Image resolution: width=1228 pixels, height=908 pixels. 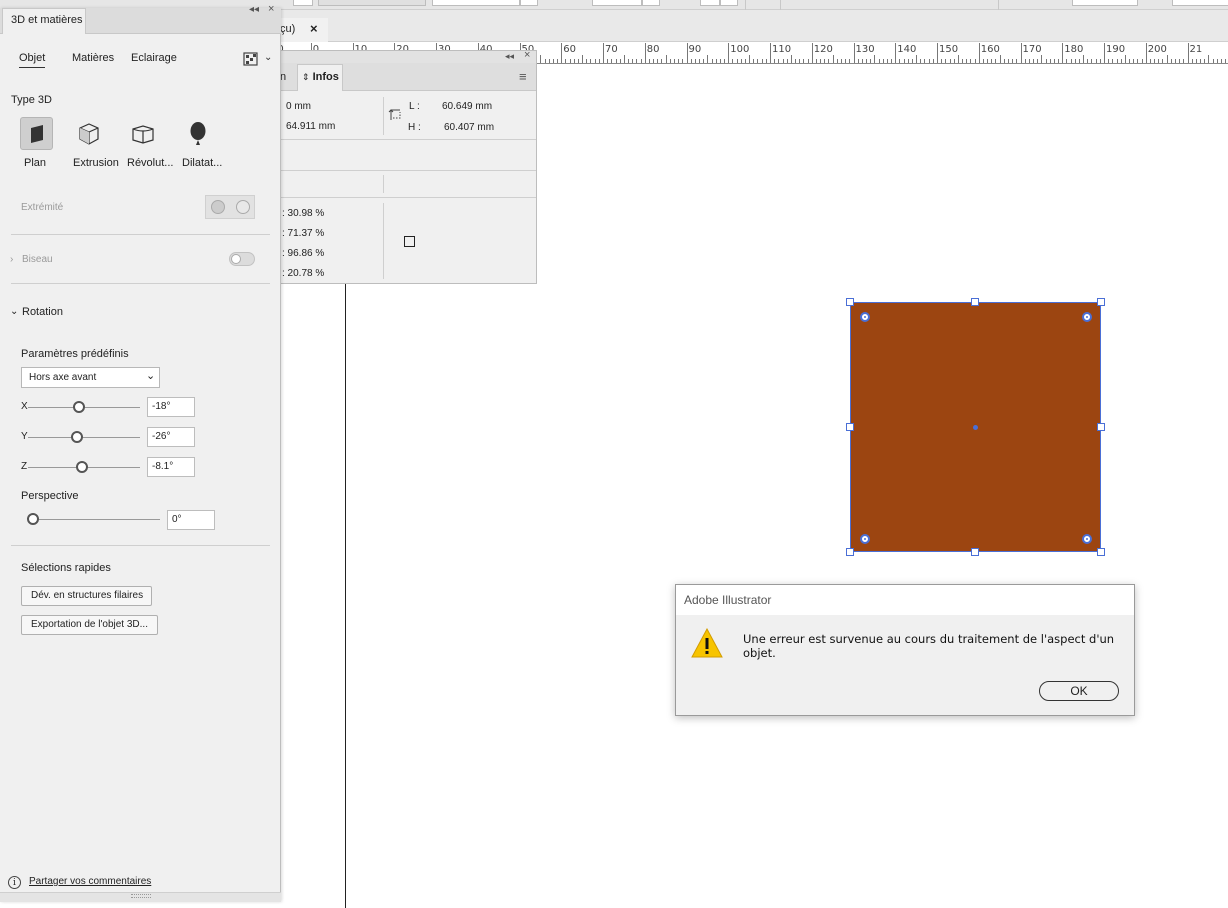 I want to click on menu-icon: ≡, so click(x=523, y=76).